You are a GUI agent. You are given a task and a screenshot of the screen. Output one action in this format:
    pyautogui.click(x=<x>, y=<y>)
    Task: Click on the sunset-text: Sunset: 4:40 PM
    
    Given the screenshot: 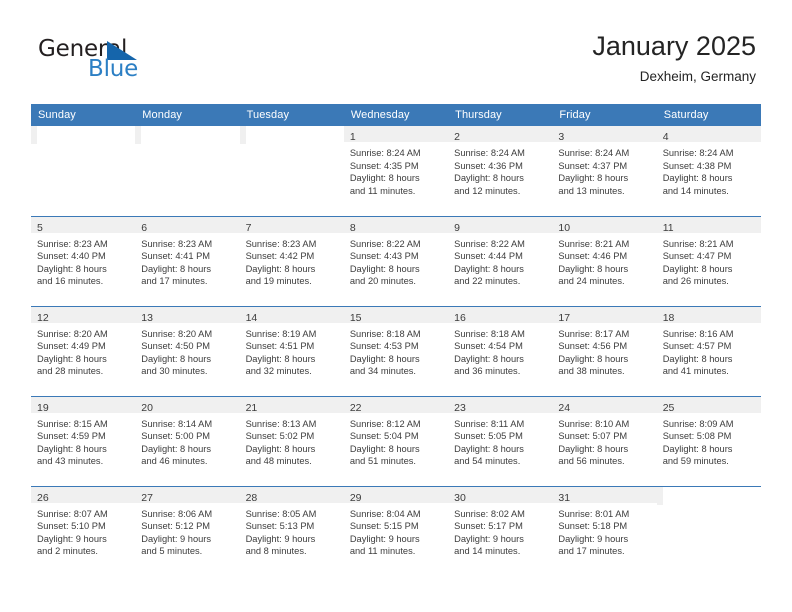 What is the action you would take?
    pyautogui.click(x=71, y=256)
    